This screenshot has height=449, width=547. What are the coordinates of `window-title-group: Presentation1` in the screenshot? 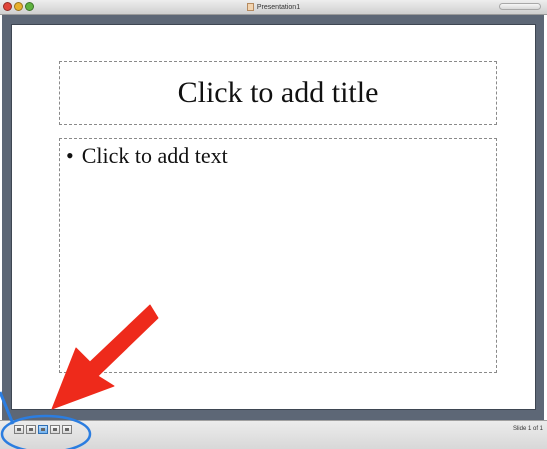 It's located at (273, 7).